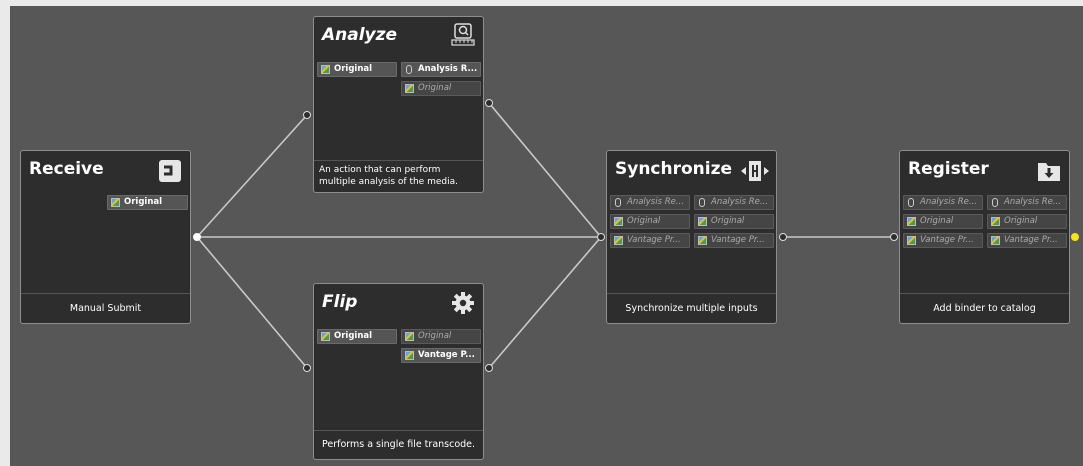 Image resolution: width=1083 pixels, height=466 pixels. I want to click on node-title: Register, so click(948, 169).